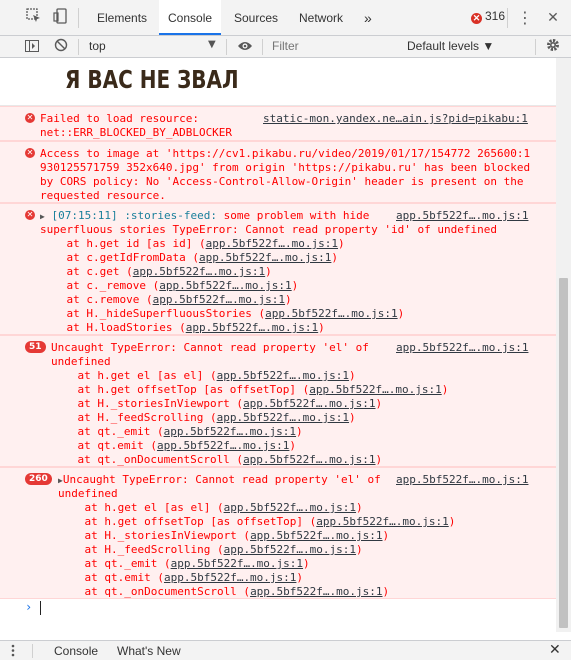  What do you see at coordinates (495, 16) in the screenshot?
I see `error-count: 316` at bounding box center [495, 16].